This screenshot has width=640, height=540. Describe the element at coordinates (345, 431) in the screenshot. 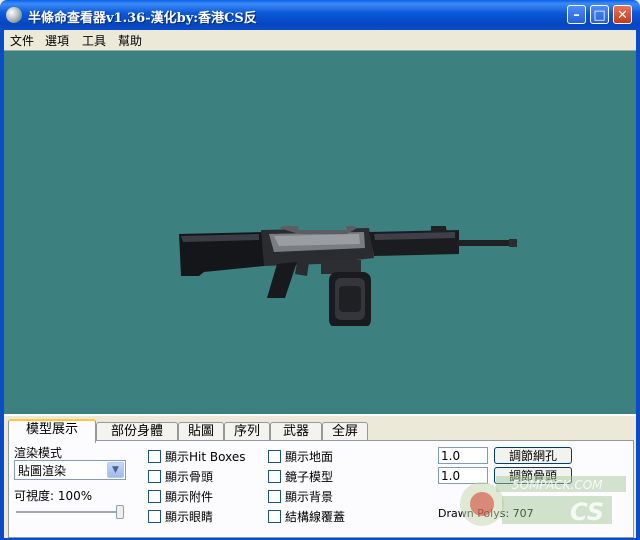

I see `tab-fullscreen: 全屏` at that location.